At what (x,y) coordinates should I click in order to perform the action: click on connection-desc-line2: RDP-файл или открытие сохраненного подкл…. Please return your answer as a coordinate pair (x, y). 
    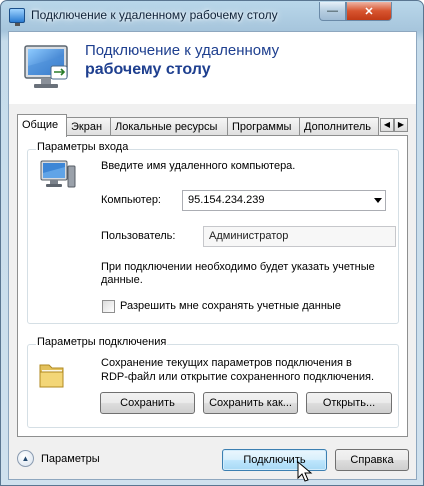
    Looking at the image, I should click on (237, 377).